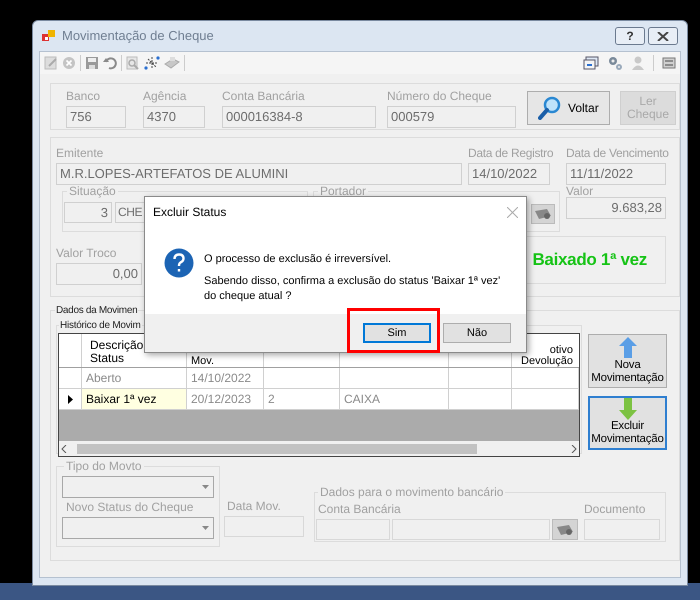 The image size is (700, 600). What do you see at coordinates (627, 348) in the screenshot?
I see `up-arrow-icon` at bounding box center [627, 348].